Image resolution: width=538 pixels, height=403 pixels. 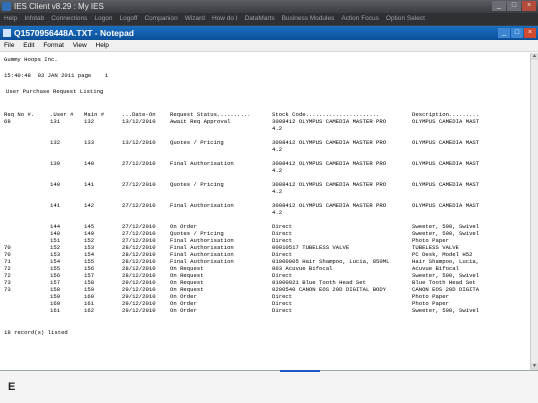 I want to click on notepad-menu-format: Format, so click(x=53, y=45).